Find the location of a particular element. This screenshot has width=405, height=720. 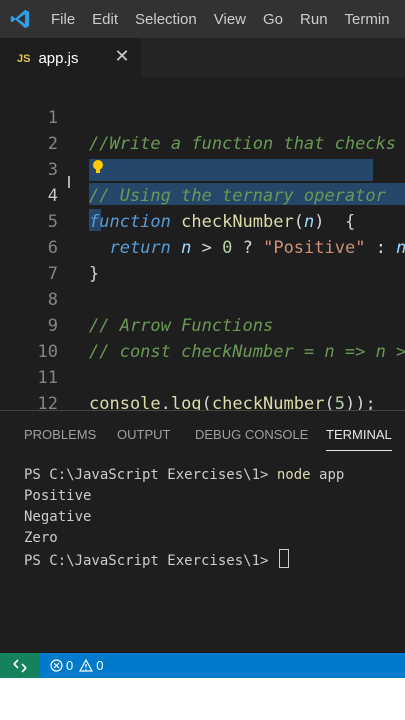

error-icon is located at coordinates (56, 665).